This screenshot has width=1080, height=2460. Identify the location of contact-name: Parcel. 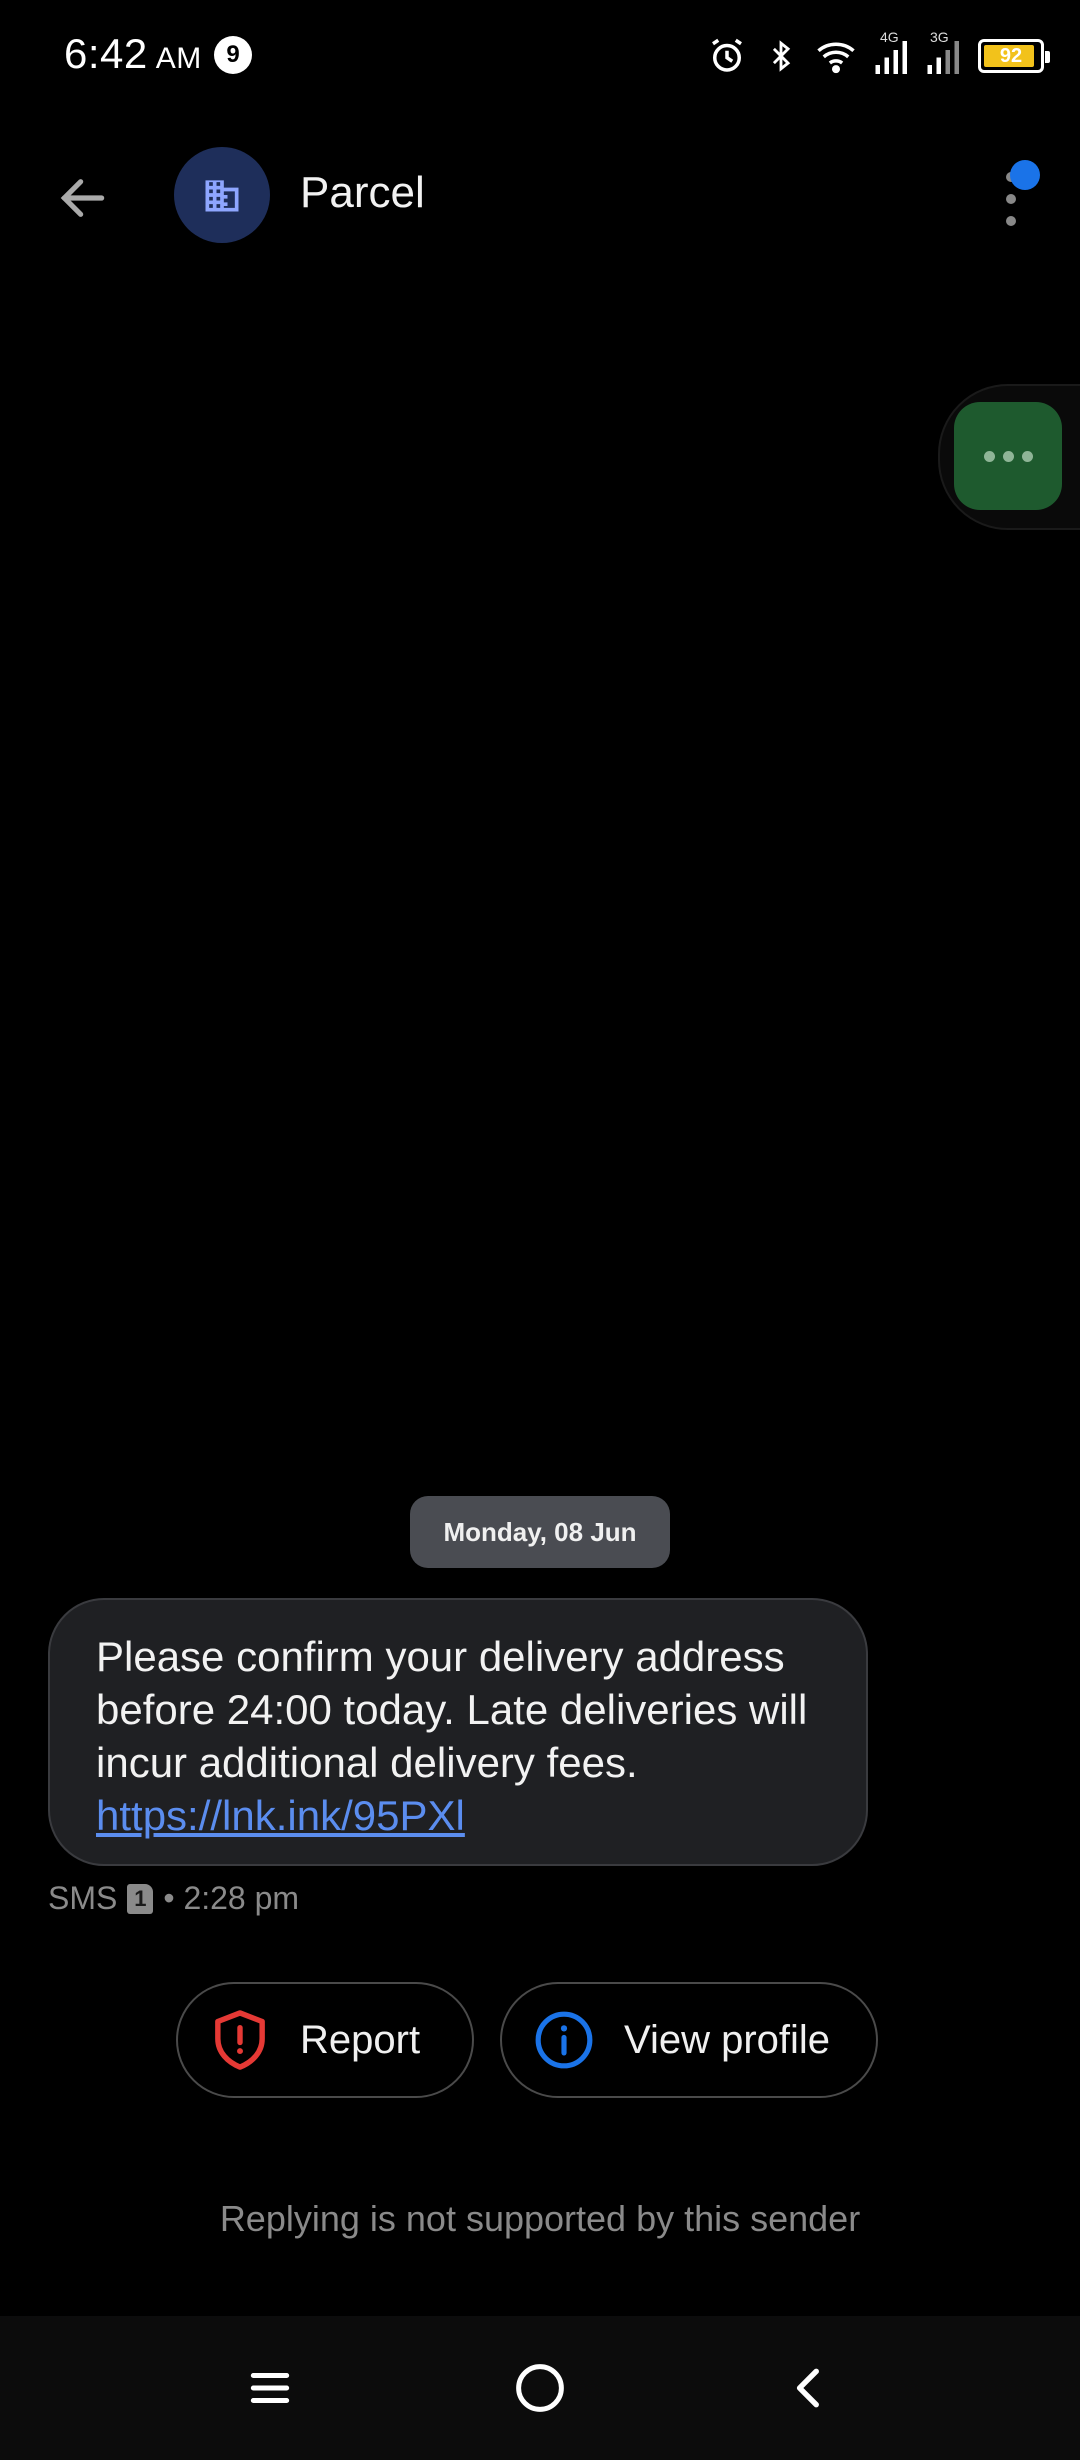
(362, 193).